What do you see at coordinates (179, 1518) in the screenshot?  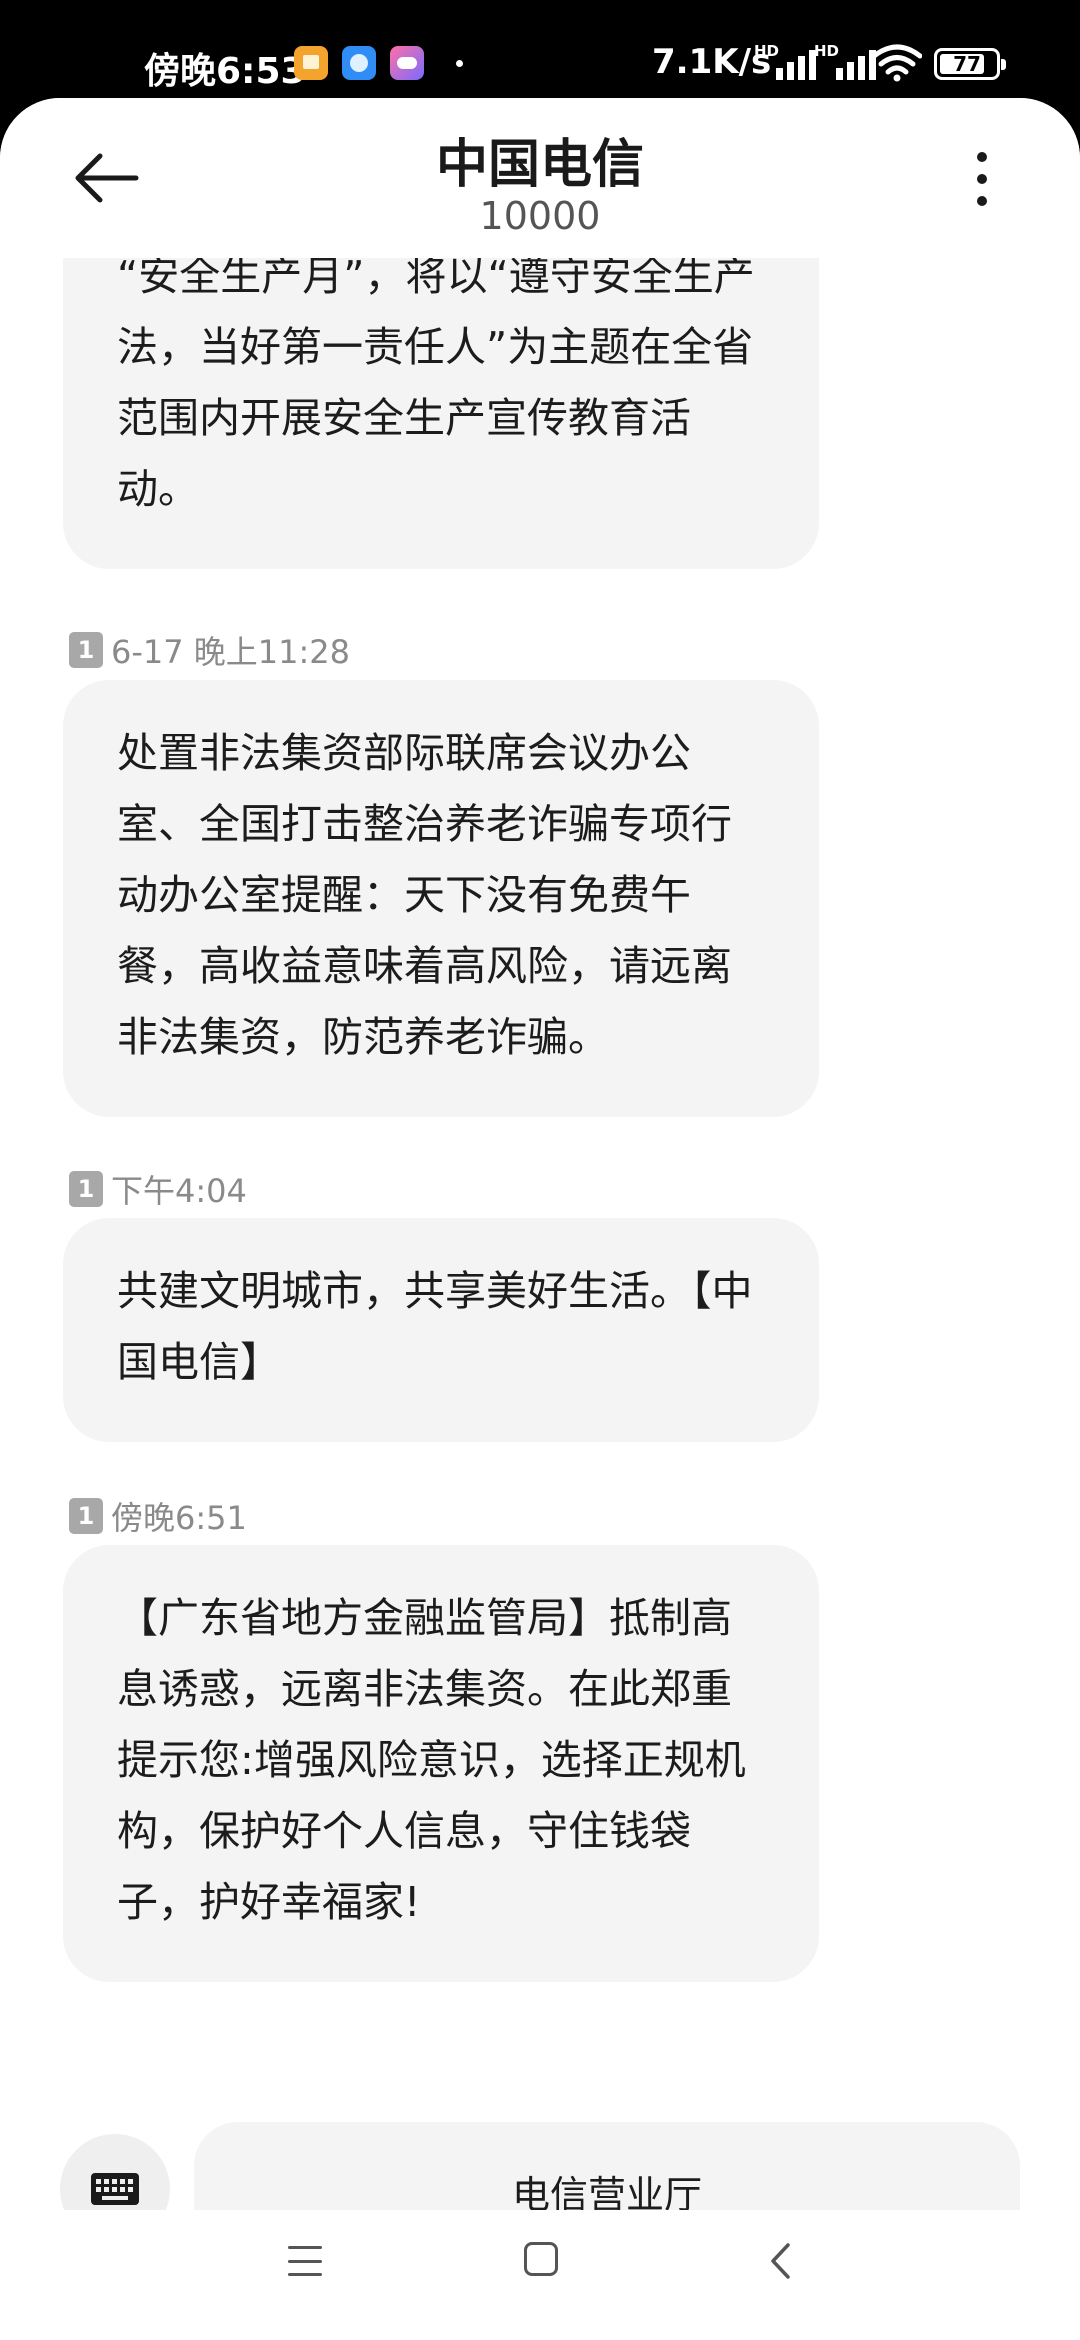 I see `message-time: 傍晚6:51` at bounding box center [179, 1518].